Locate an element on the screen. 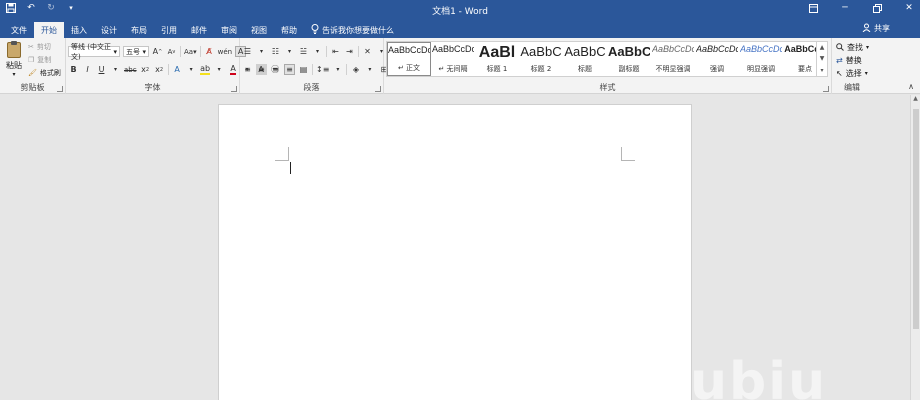  strikethrough-icon: abc is located at coordinates (130, 69).